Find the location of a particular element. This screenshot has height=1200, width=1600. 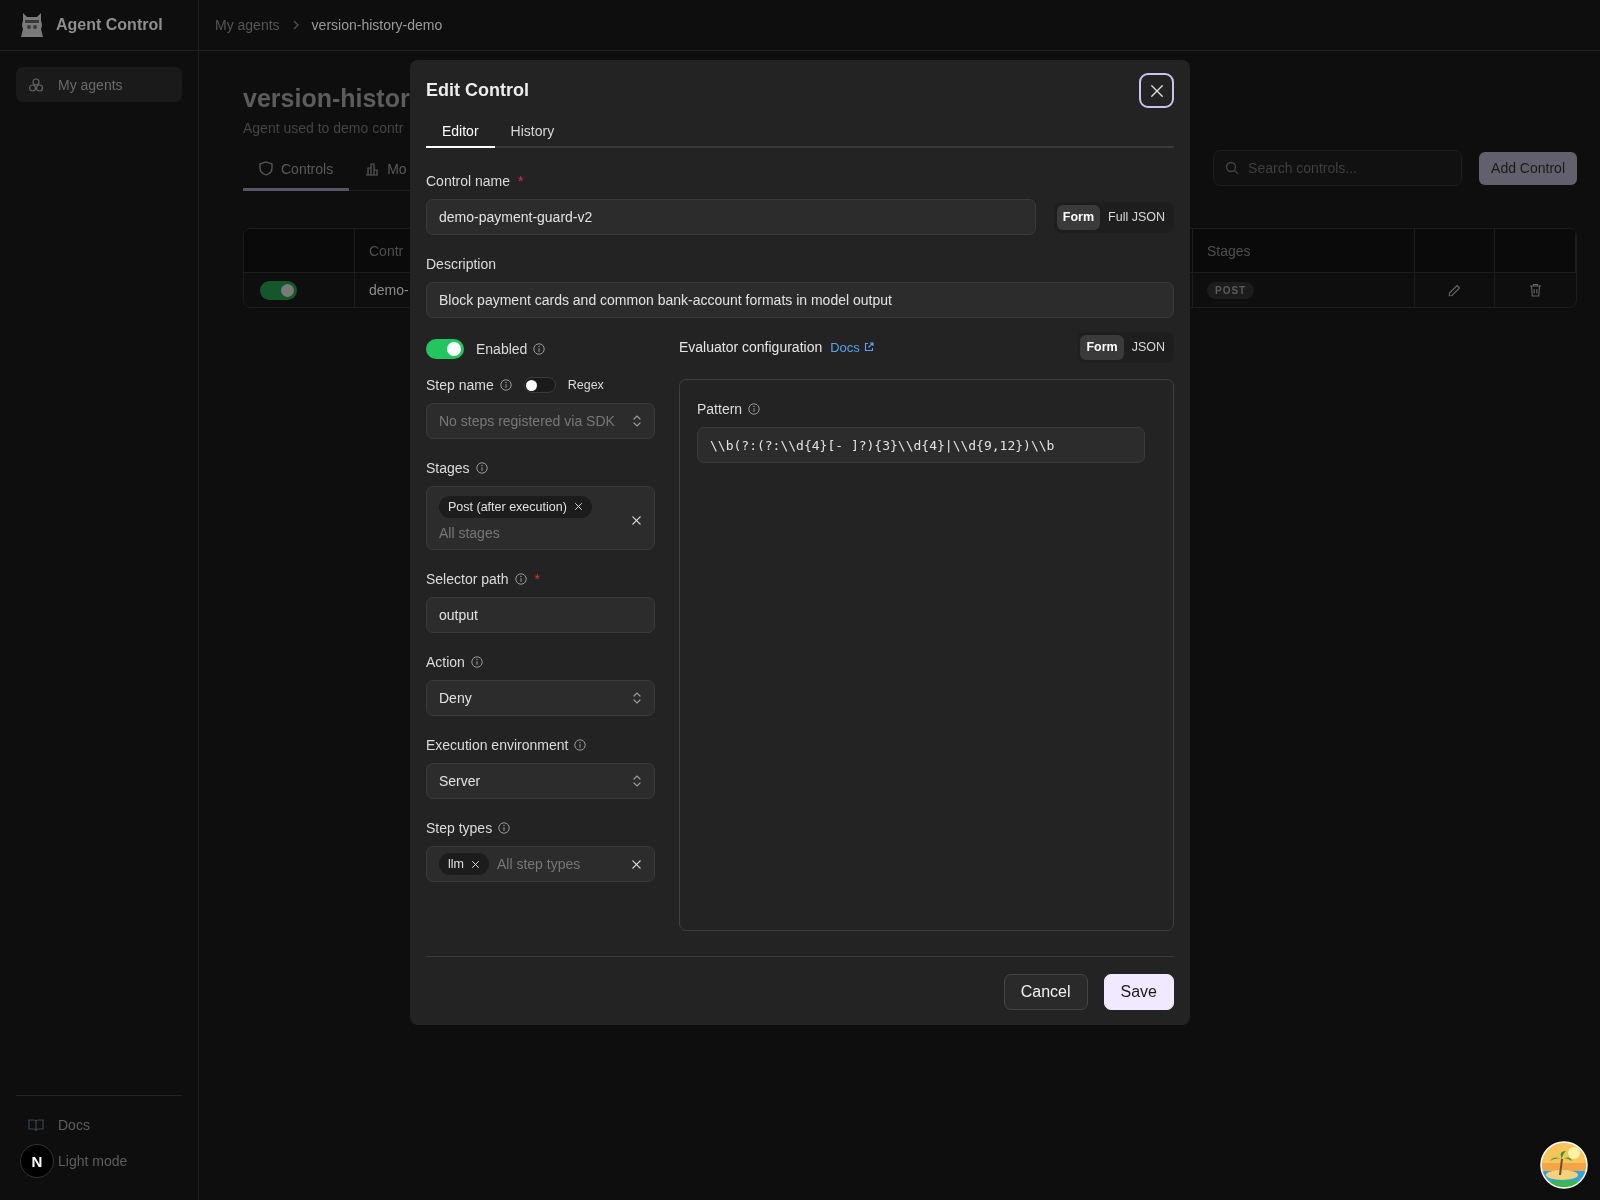

external-link-icon is located at coordinates (868, 347).